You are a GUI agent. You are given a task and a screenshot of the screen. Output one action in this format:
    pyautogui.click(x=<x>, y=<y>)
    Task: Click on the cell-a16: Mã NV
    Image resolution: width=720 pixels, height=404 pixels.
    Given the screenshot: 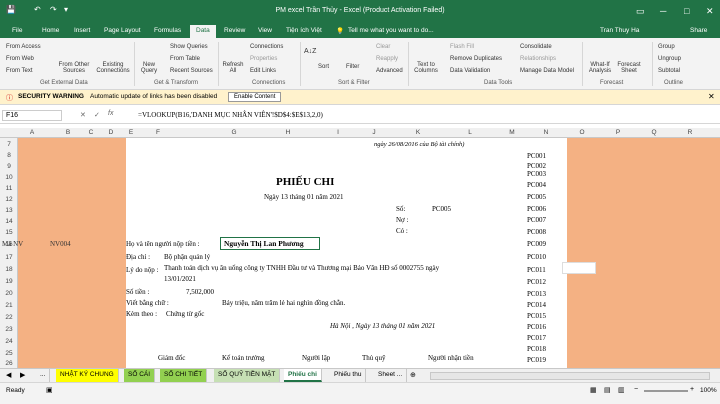 What is the action you would take?
    pyautogui.click(x=12, y=244)
    